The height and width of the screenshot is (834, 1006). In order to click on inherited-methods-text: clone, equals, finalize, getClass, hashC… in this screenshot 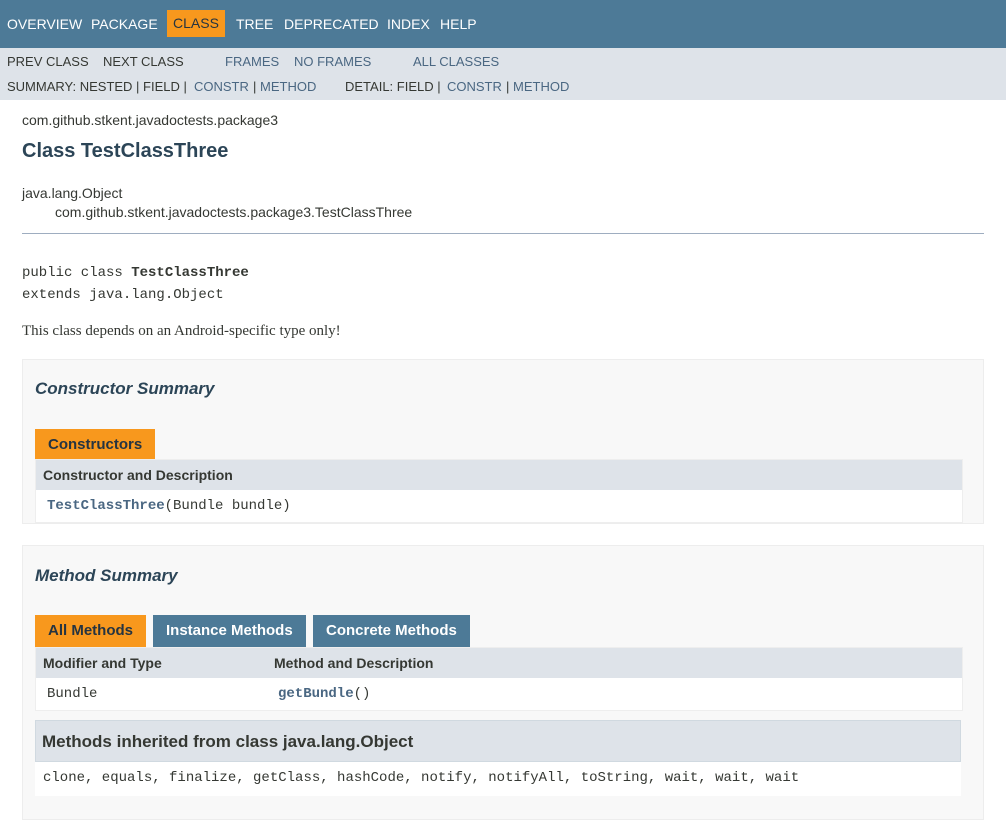, I will do `click(421, 778)`.